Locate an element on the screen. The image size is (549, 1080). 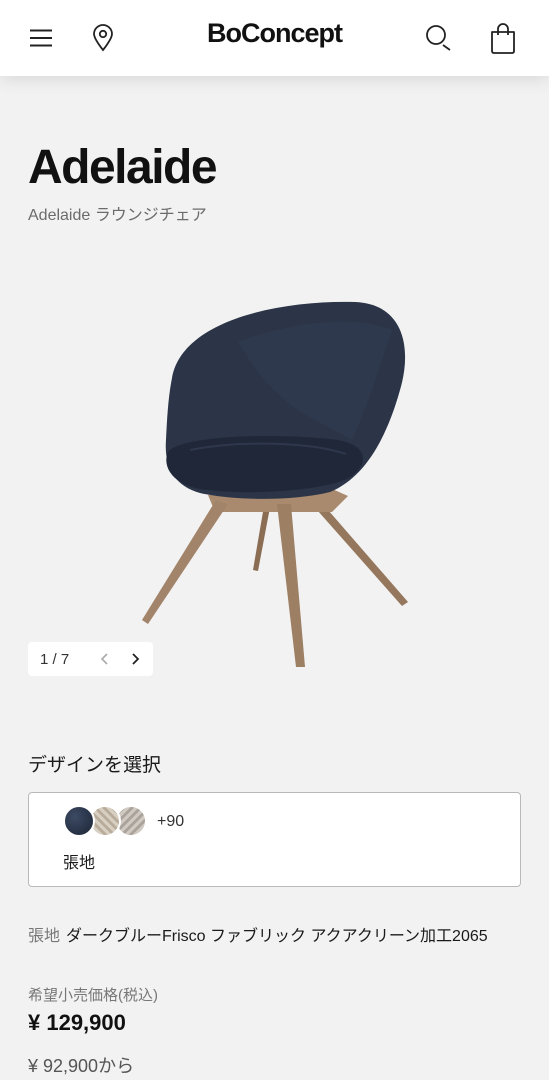
gallery-counter: 1 / 7 is located at coordinates (55, 659).